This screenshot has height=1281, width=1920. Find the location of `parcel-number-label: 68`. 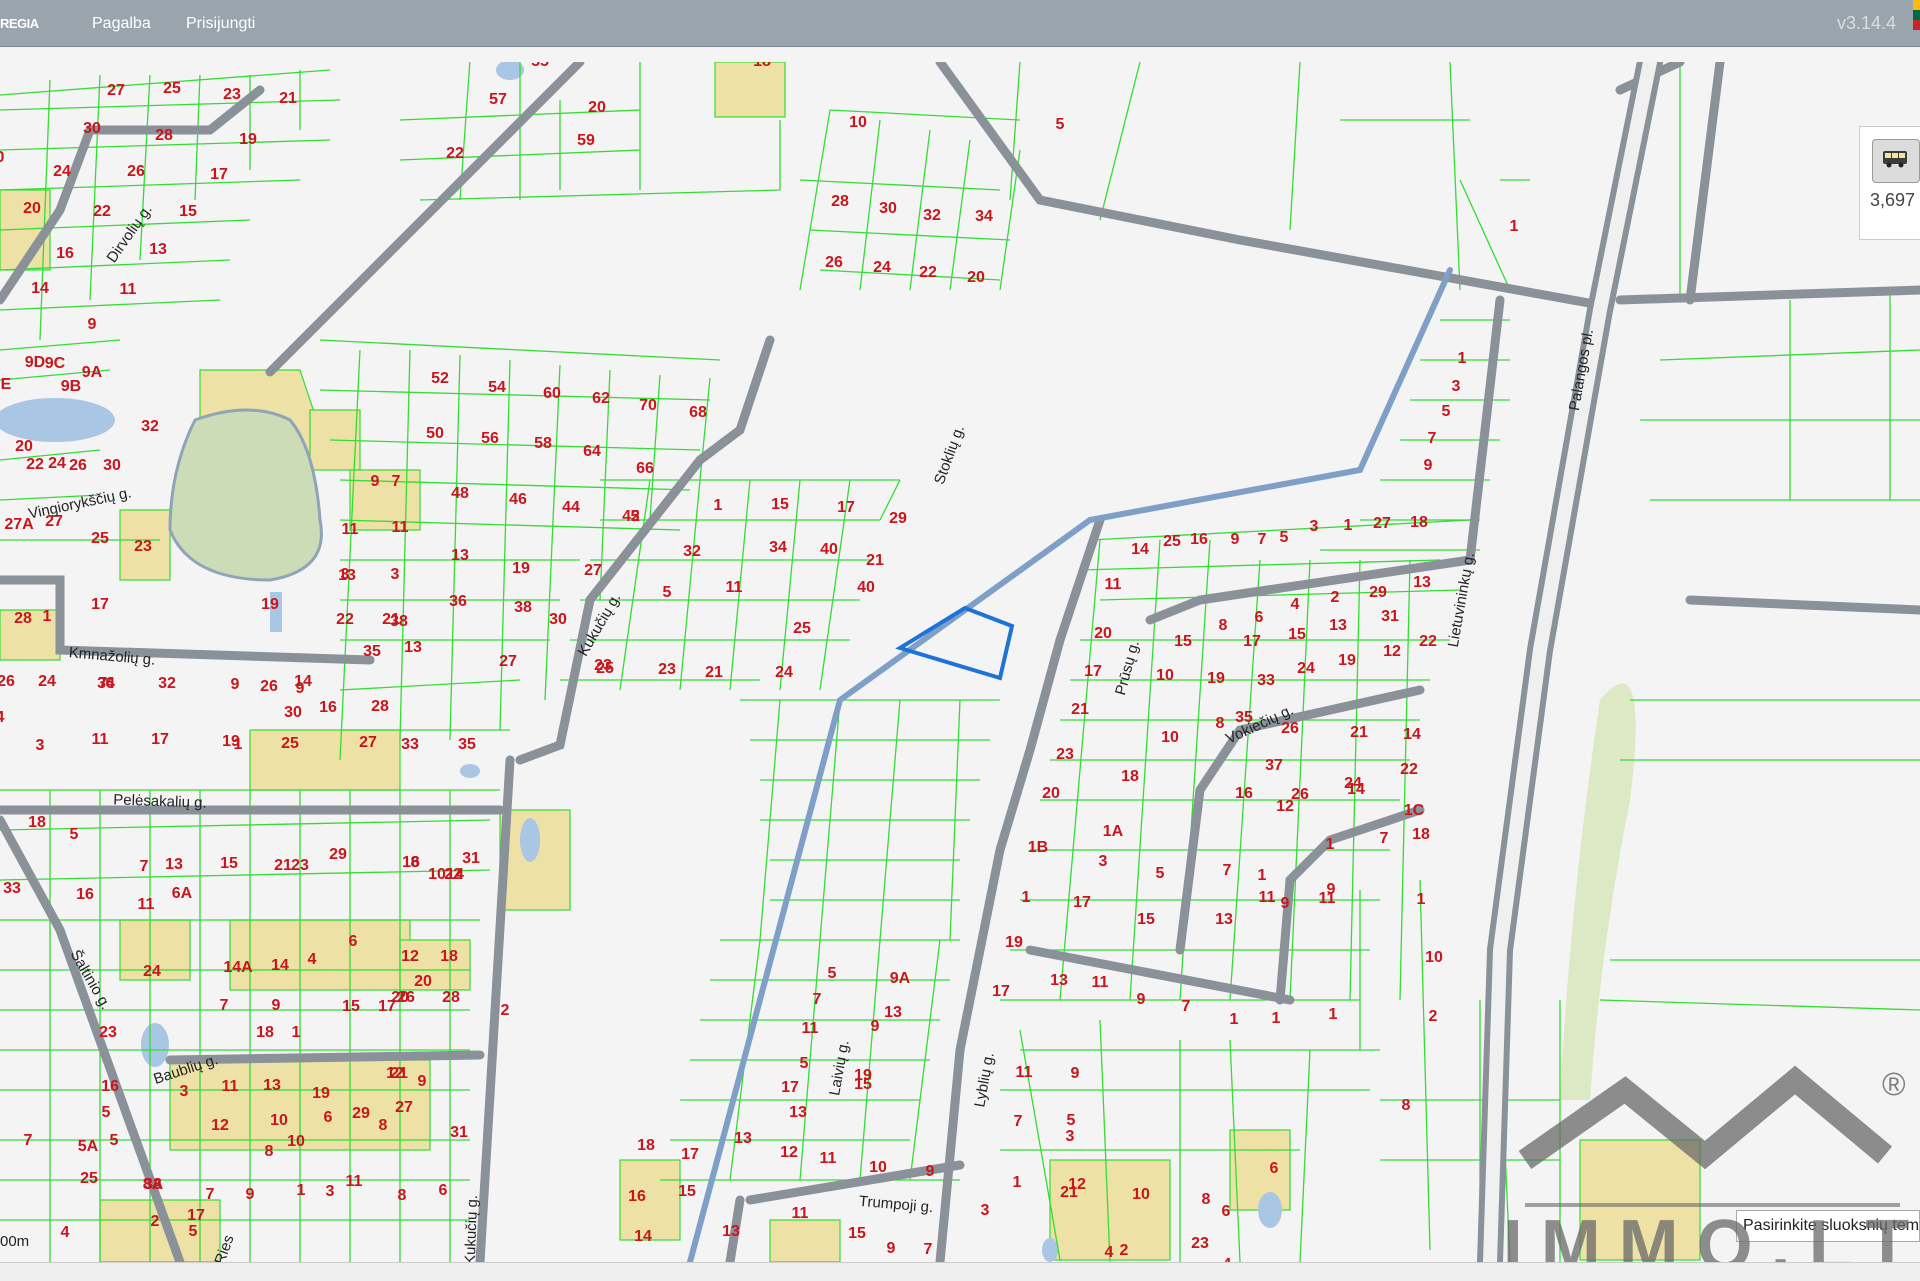

parcel-number-label: 68 is located at coordinates (698, 412).